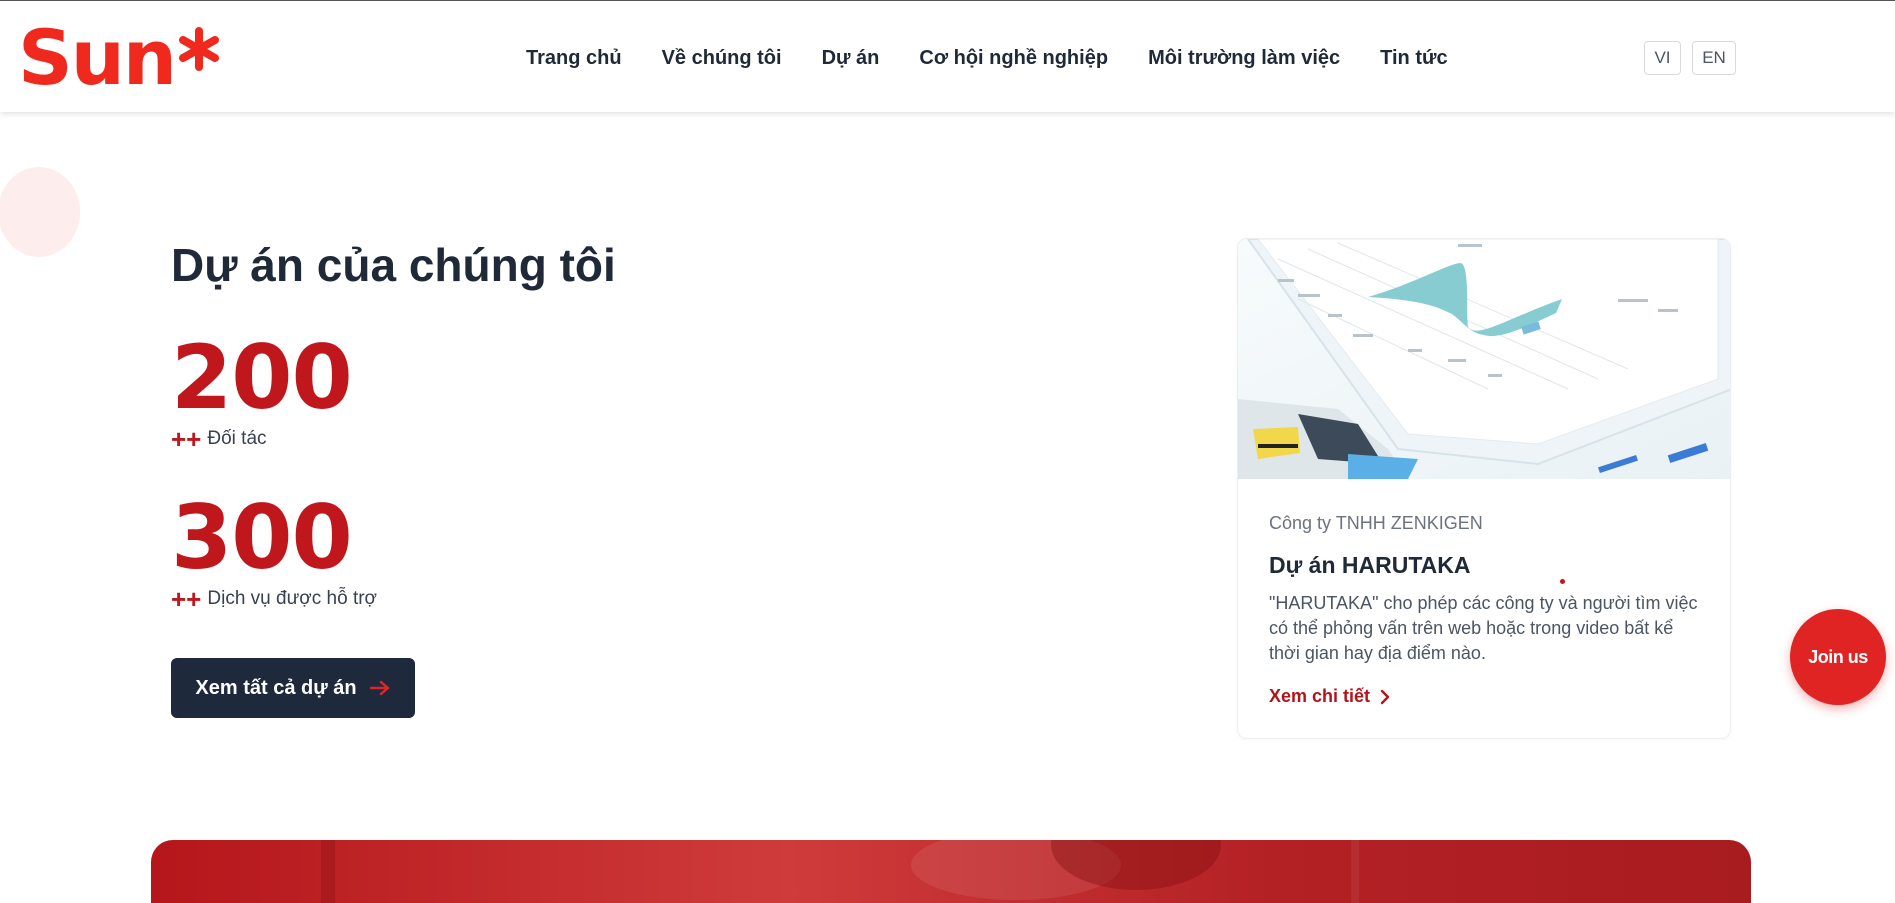 The height and width of the screenshot is (903, 1895). What do you see at coordinates (97, 57) in the screenshot?
I see `logo-text: Sun` at bounding box center [97, 57].